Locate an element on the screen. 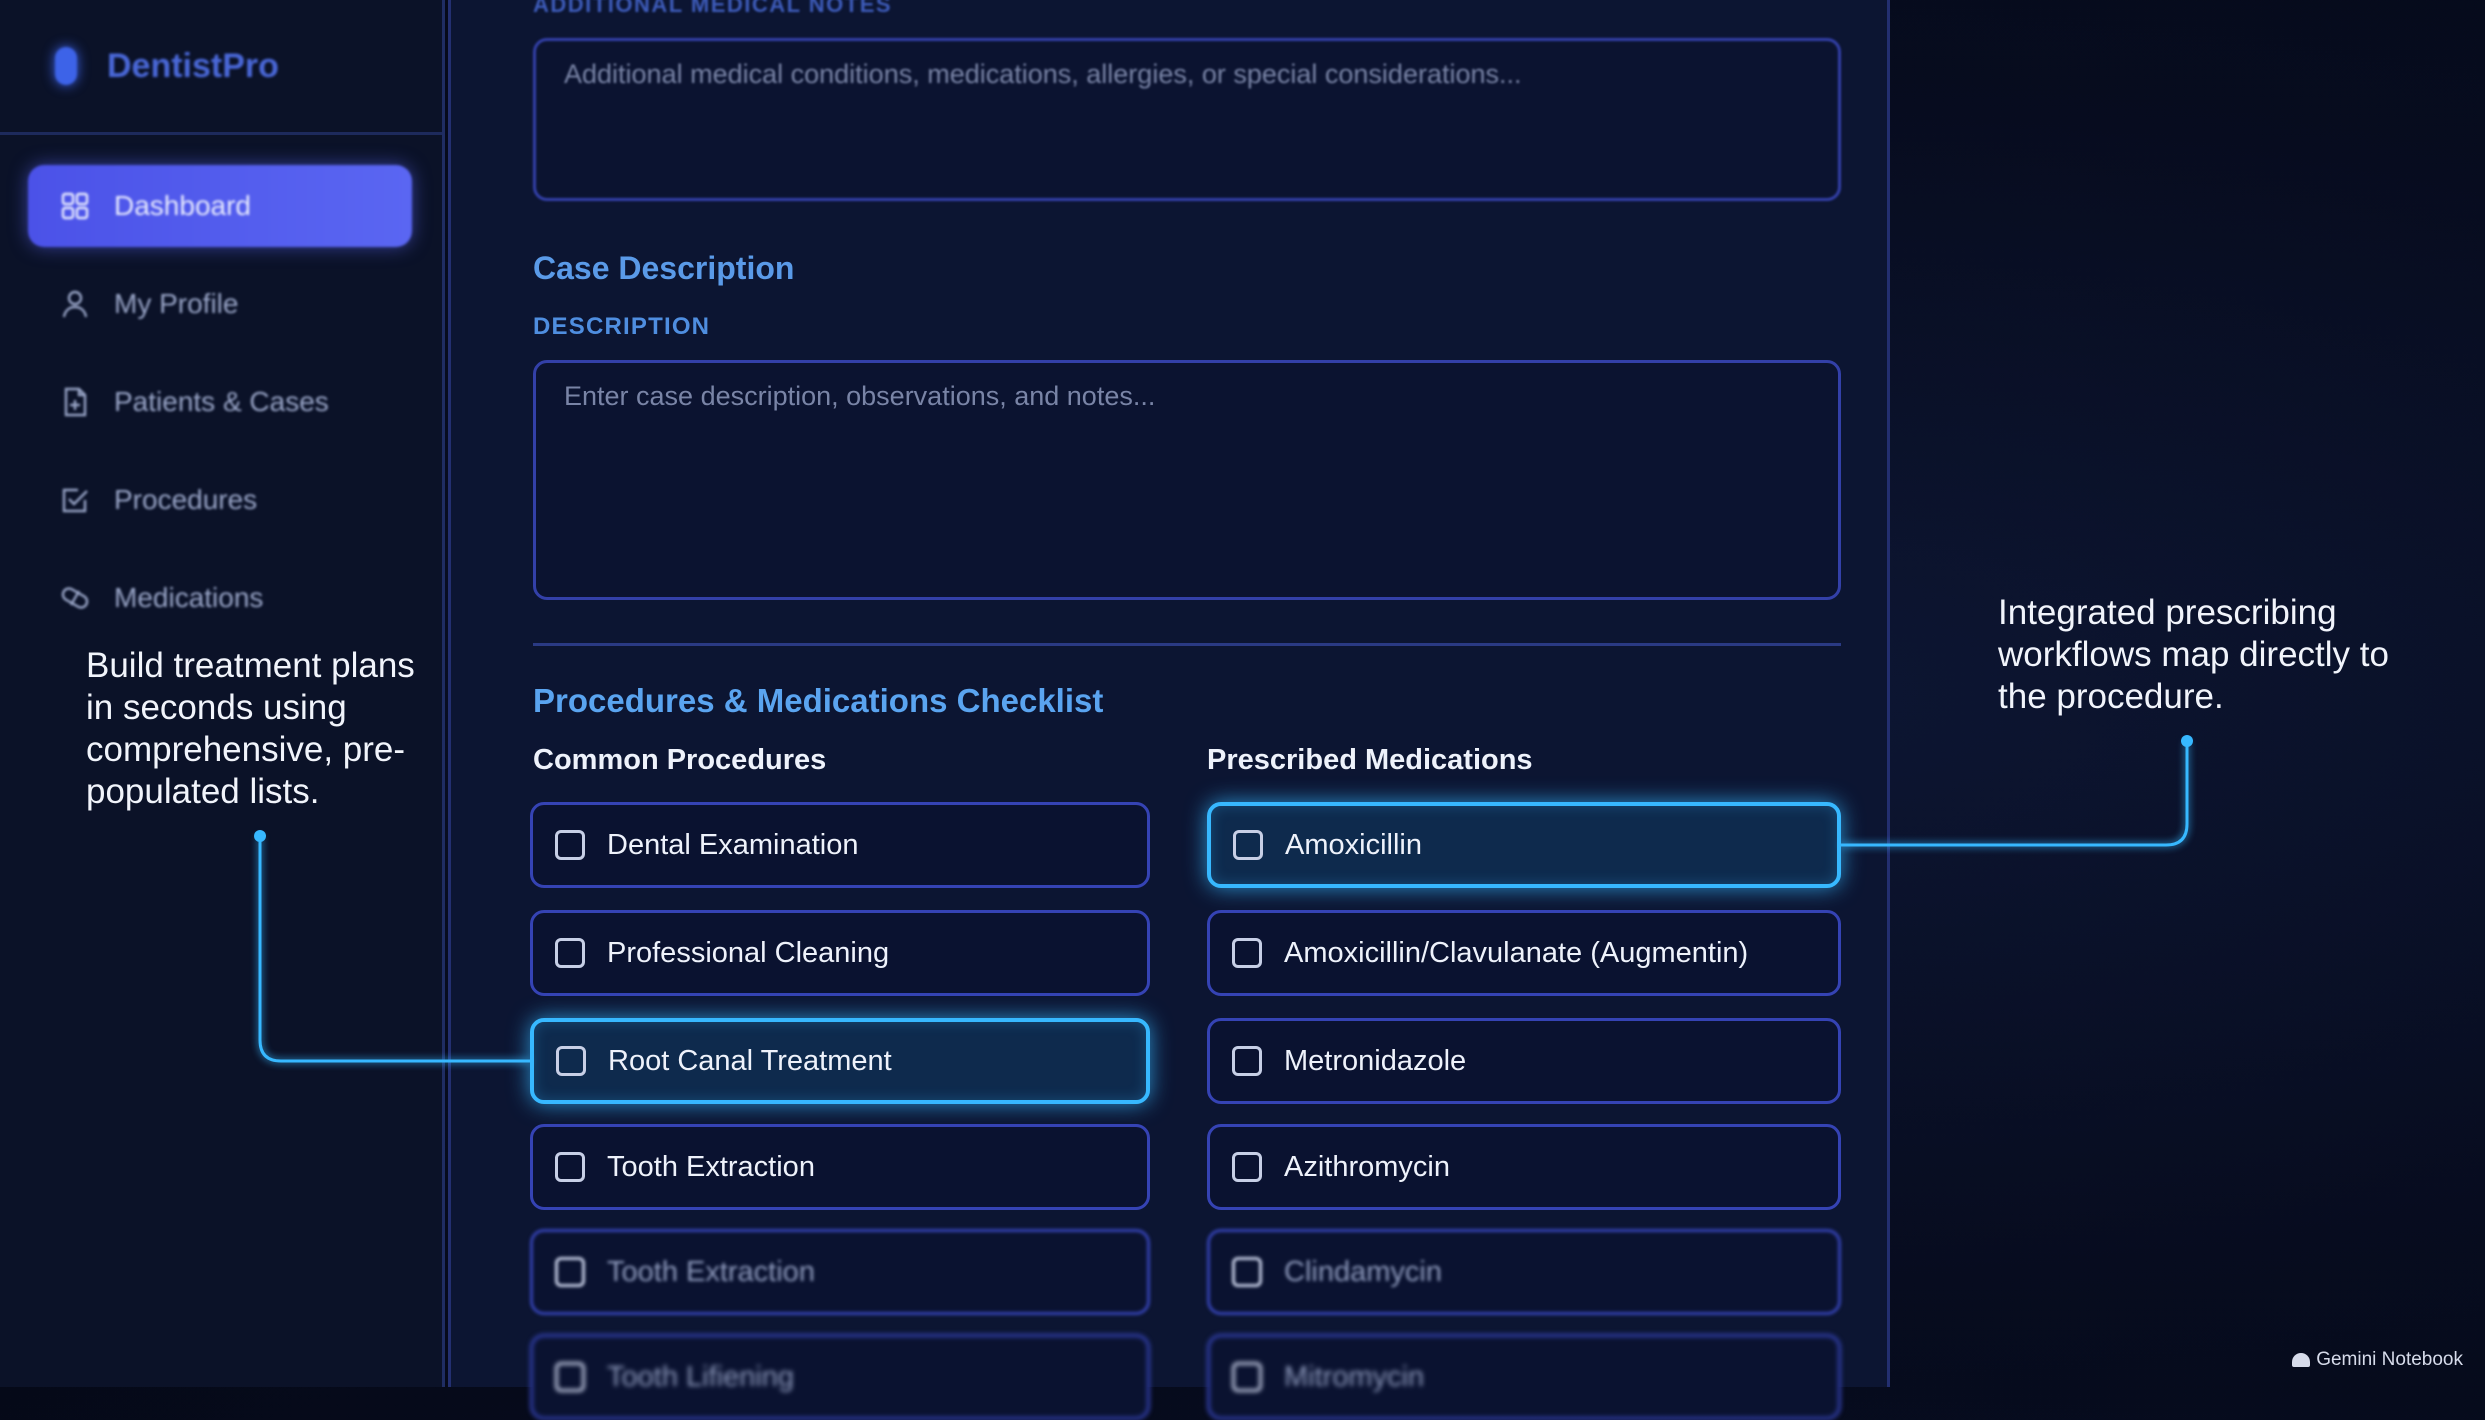 This screenshot has width=2485, height=1420. checklist-icon is located at coordinates (75, 500).